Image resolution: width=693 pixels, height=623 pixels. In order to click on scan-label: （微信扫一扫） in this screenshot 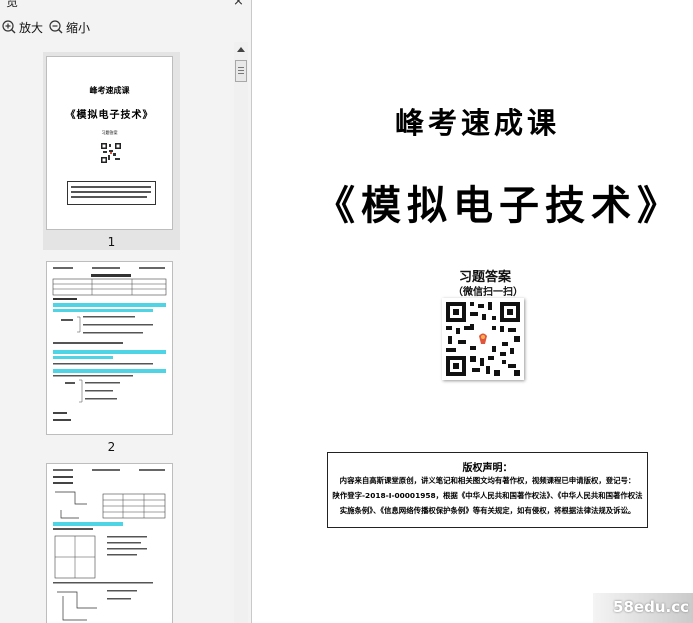, I will do `click(488, 292)`.